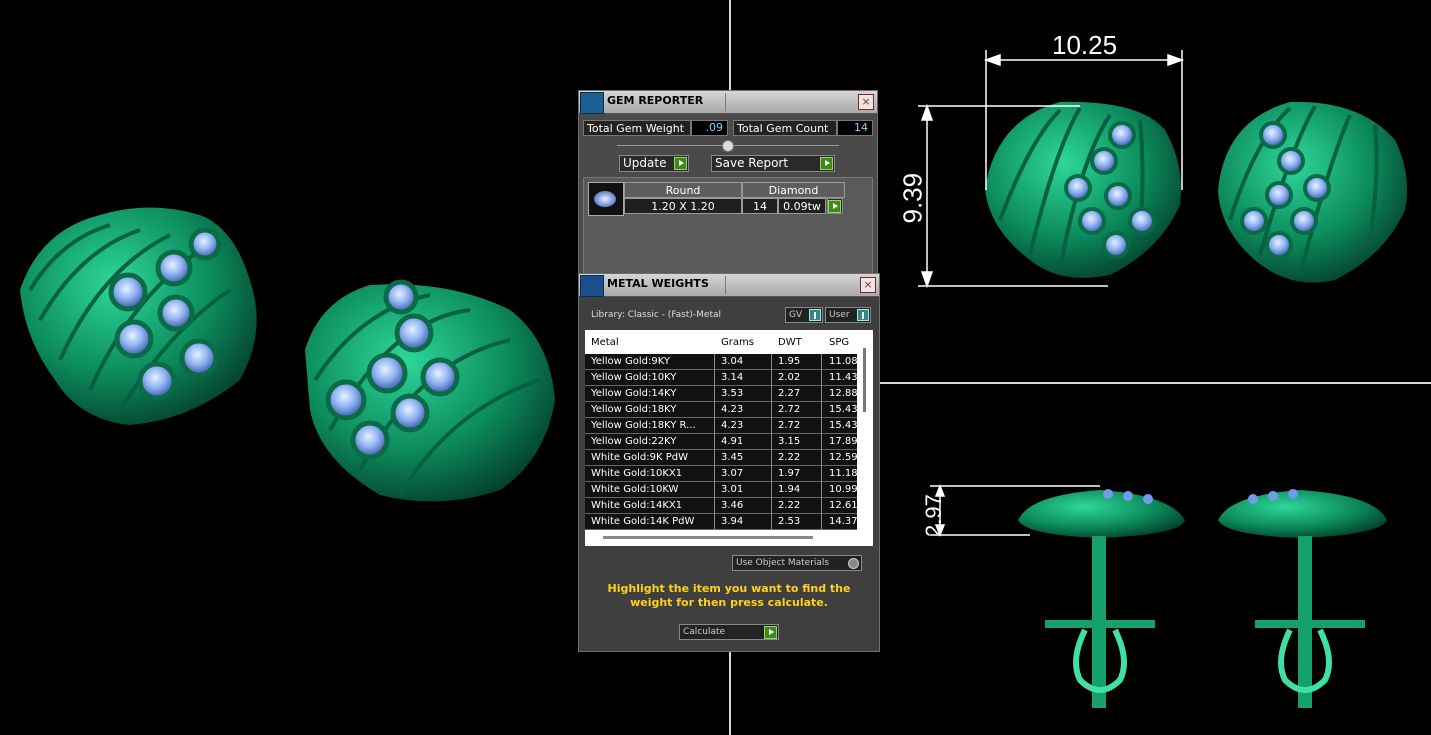 This screenshot has width=1431, height=735. What do you see at coordinates (789, 473) in the screenshot?
I see `table-cell: 1.97` at bounding box center [789, 473].